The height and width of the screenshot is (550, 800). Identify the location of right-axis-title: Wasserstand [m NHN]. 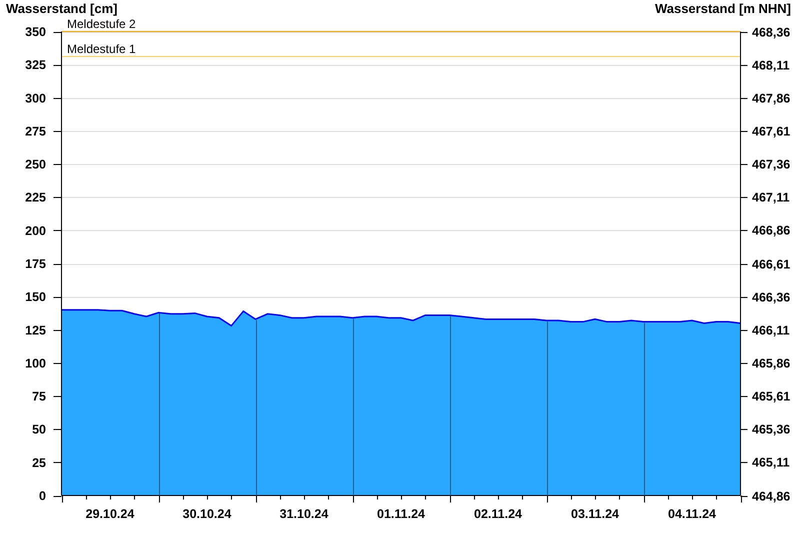
(722, 8).